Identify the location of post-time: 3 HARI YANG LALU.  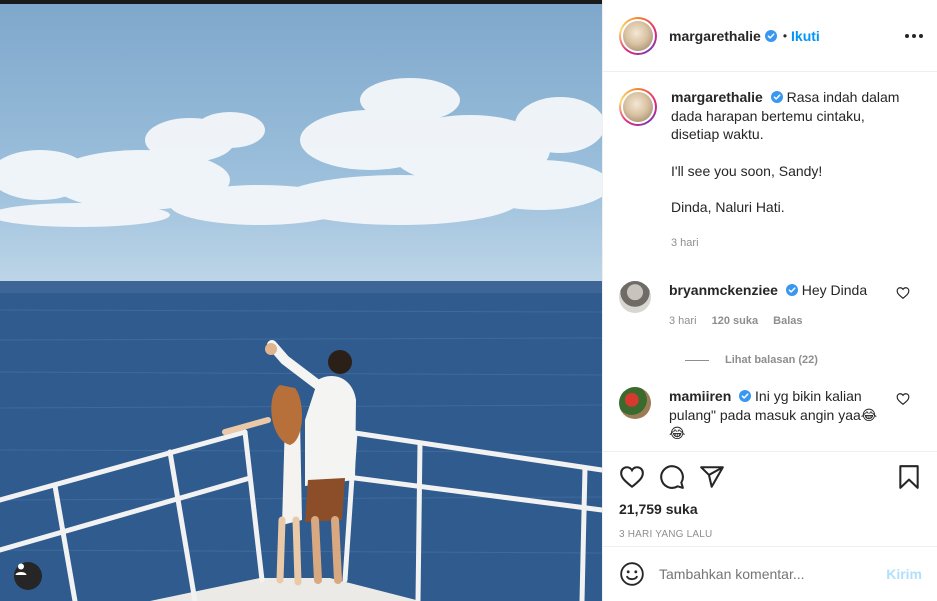
(770, 534).